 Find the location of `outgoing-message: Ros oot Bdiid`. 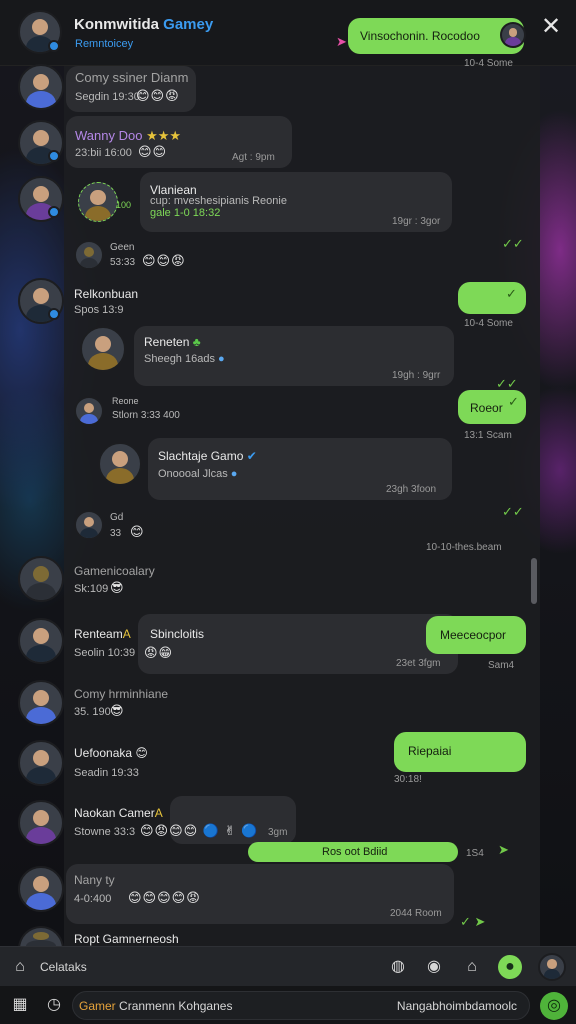

outgoing-message: Ros oot Bdiid is located at coordinates (353, 852).